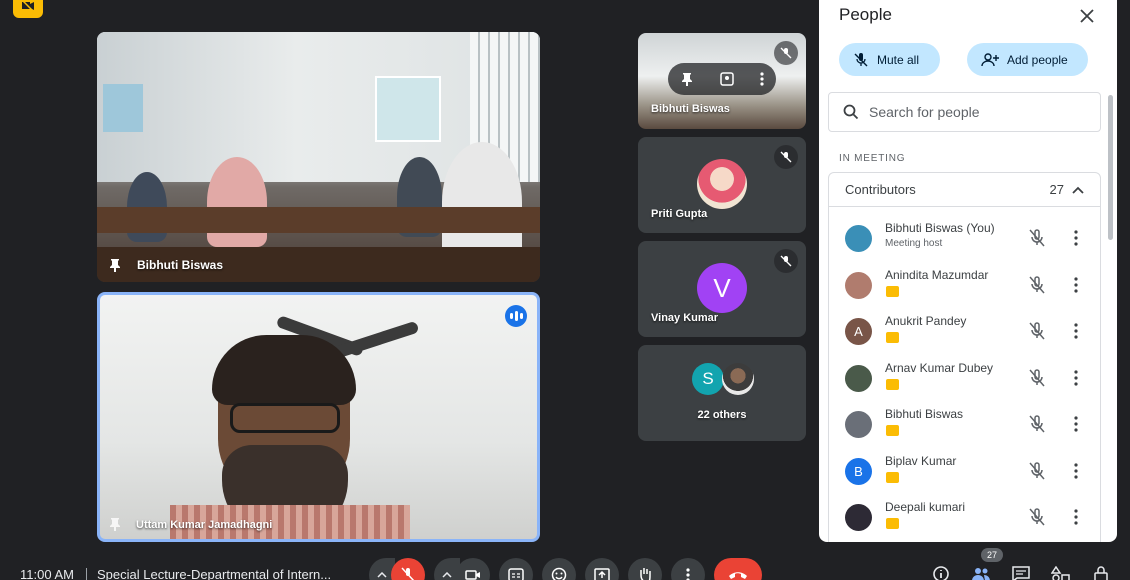  I want to click on avatar: S, so click(708, 379).